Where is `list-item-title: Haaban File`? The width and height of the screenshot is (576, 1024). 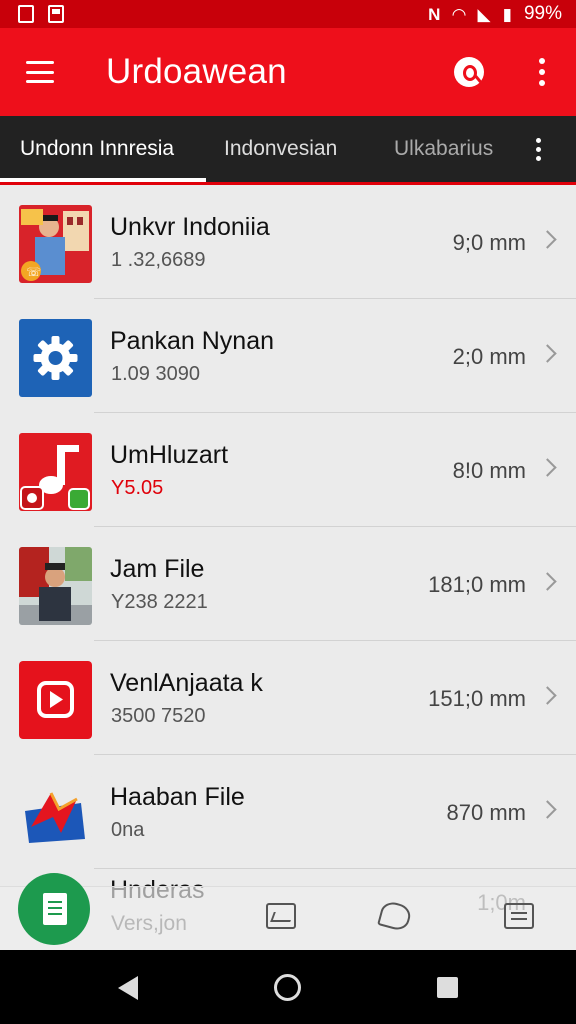
list-item-title: Haaban File is located at coordinates (177, 797).